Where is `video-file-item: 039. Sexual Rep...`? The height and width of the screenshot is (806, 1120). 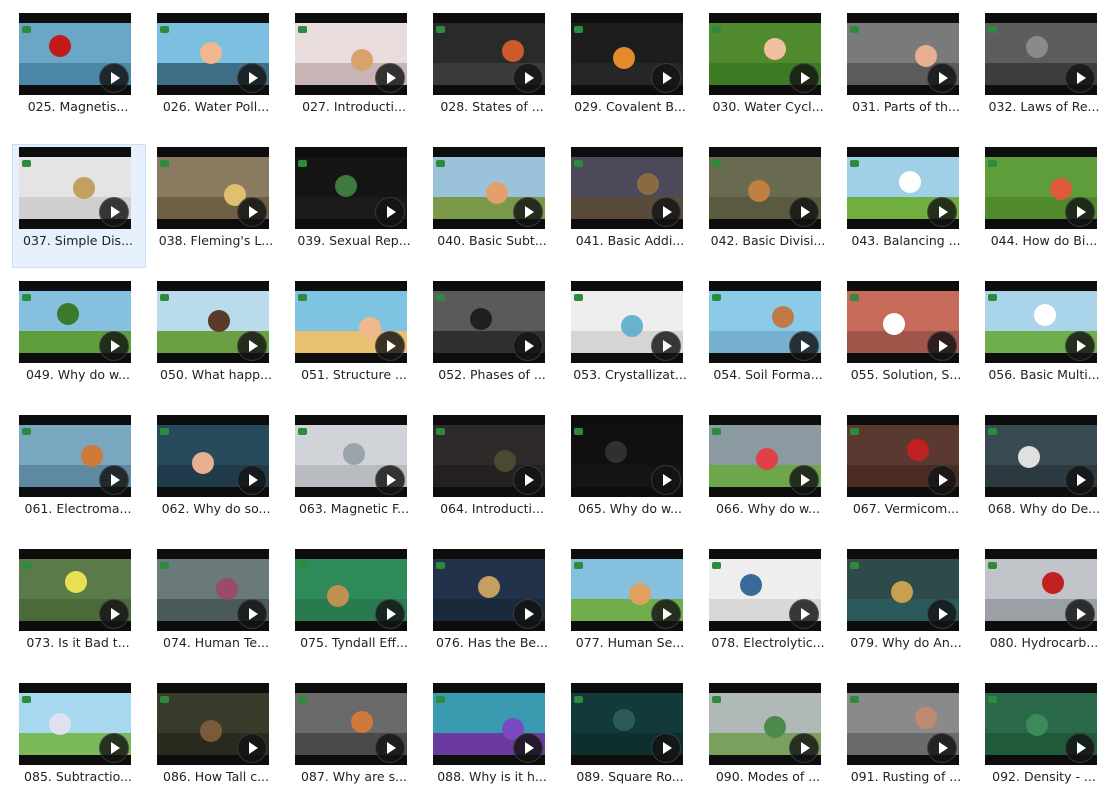 video-file-item: 039. Sexual Rep... is located at coordinates (355, 206).